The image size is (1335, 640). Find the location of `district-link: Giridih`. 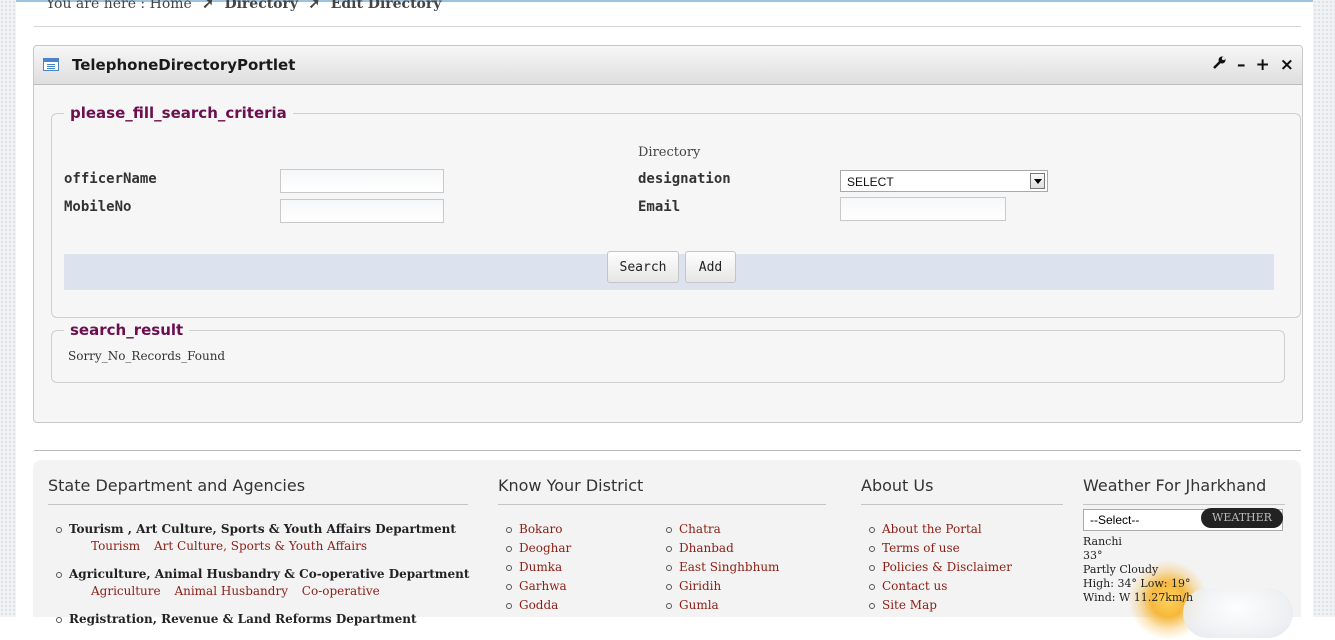

district-link: Giridih is located at coordinates (722, 586).